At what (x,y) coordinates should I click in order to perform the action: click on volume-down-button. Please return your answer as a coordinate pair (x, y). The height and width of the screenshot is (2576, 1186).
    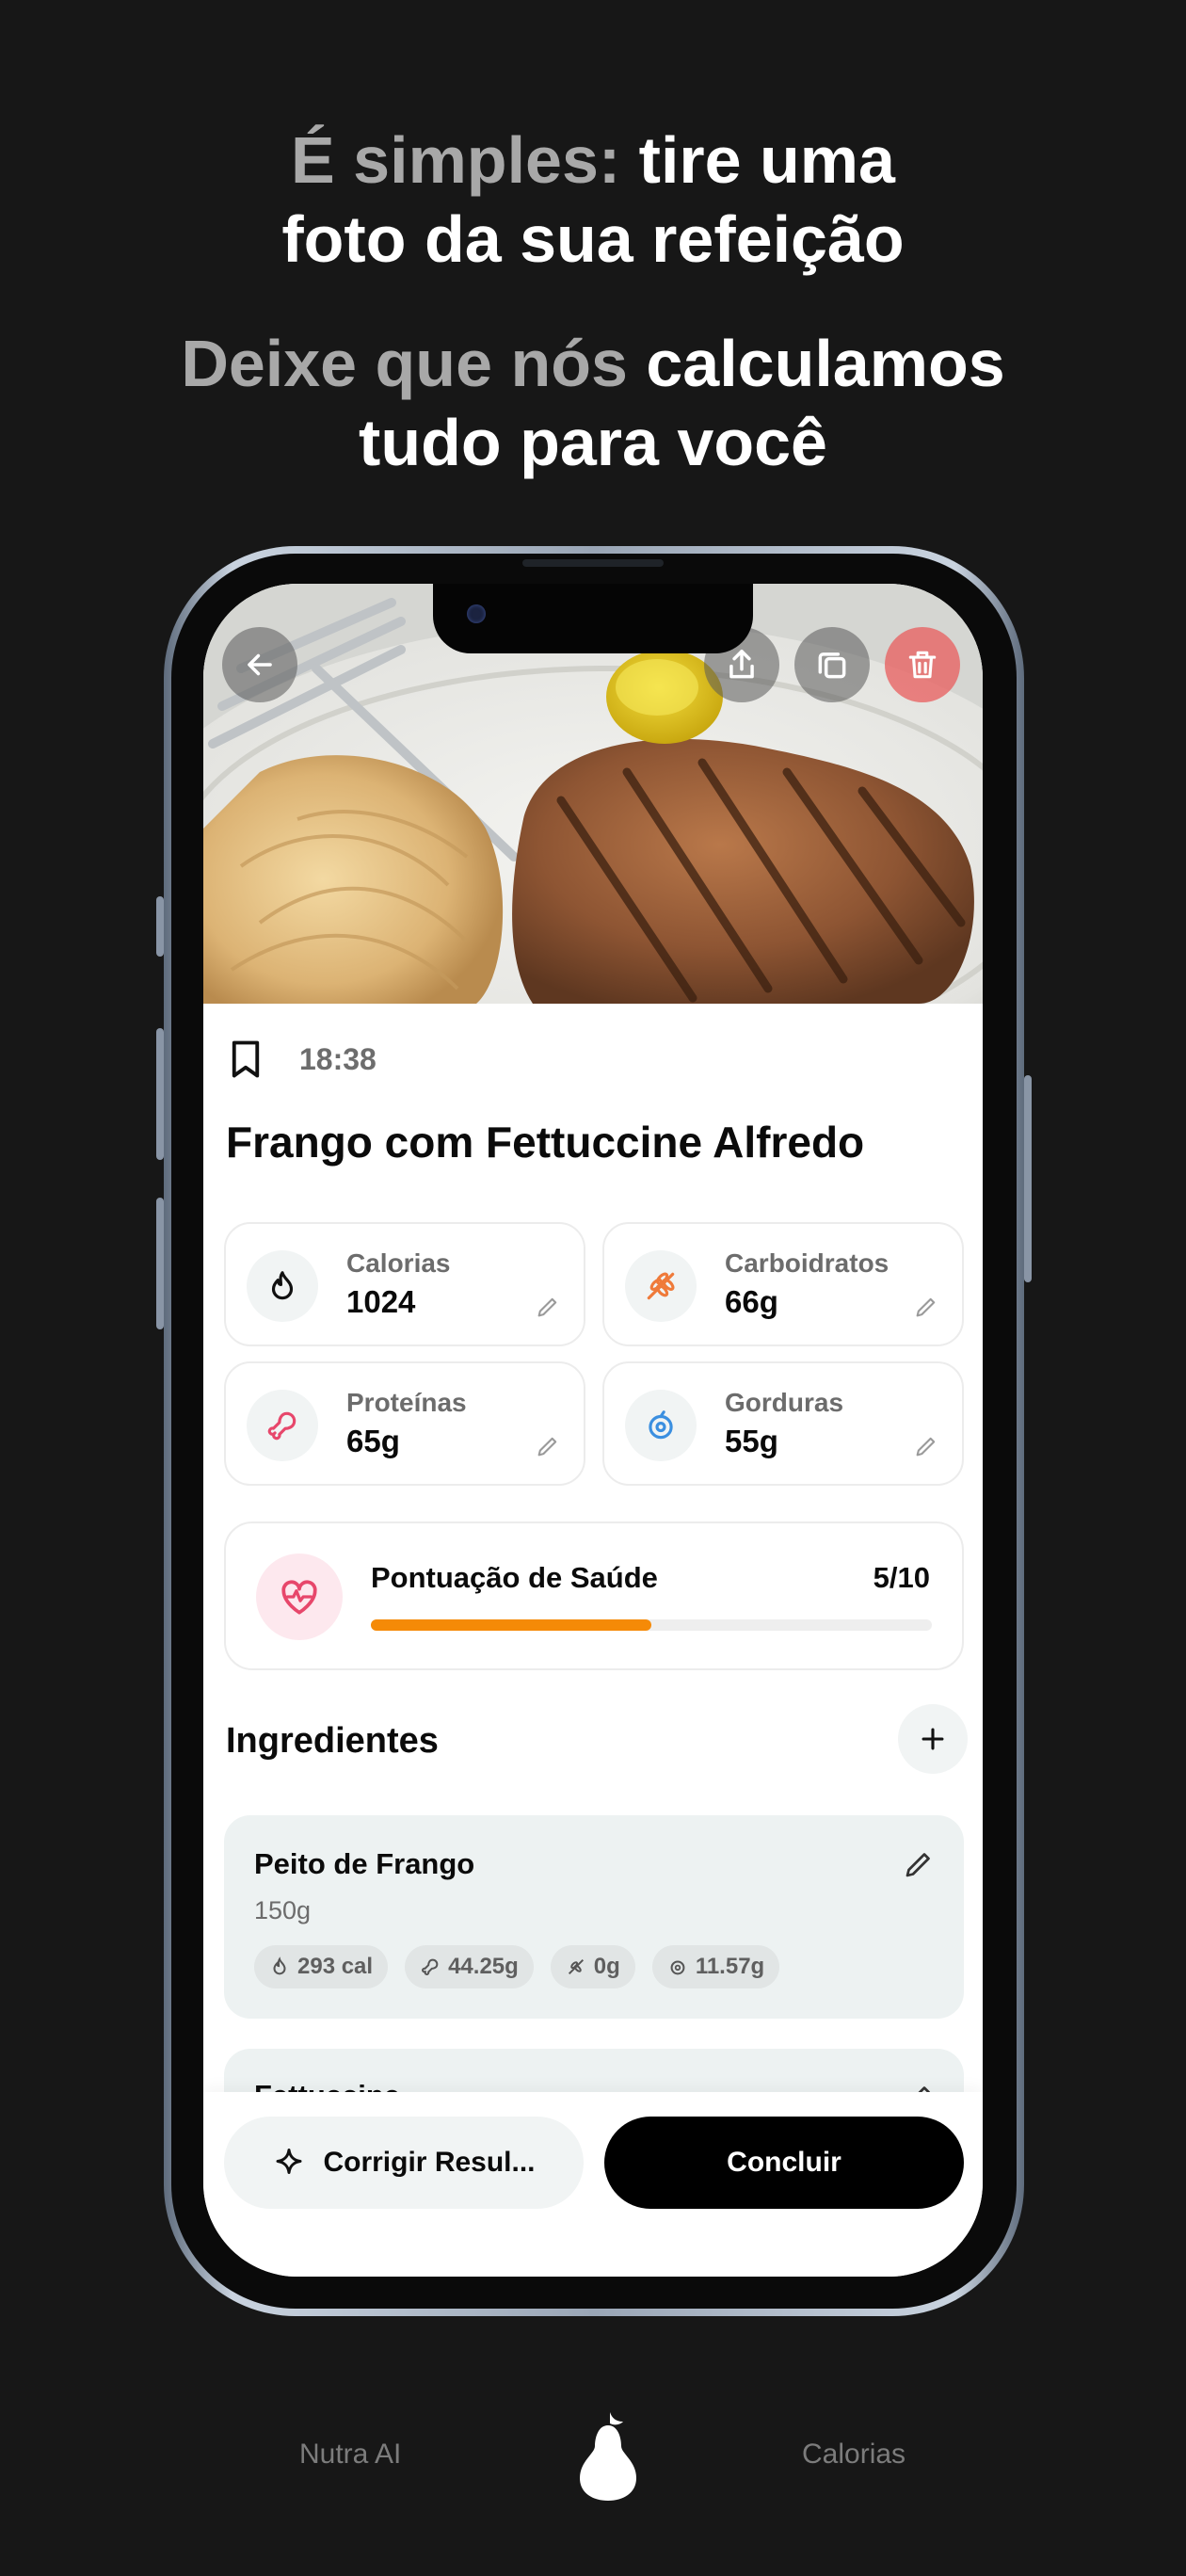
    Looking at the image, I should click on (160, 1263).